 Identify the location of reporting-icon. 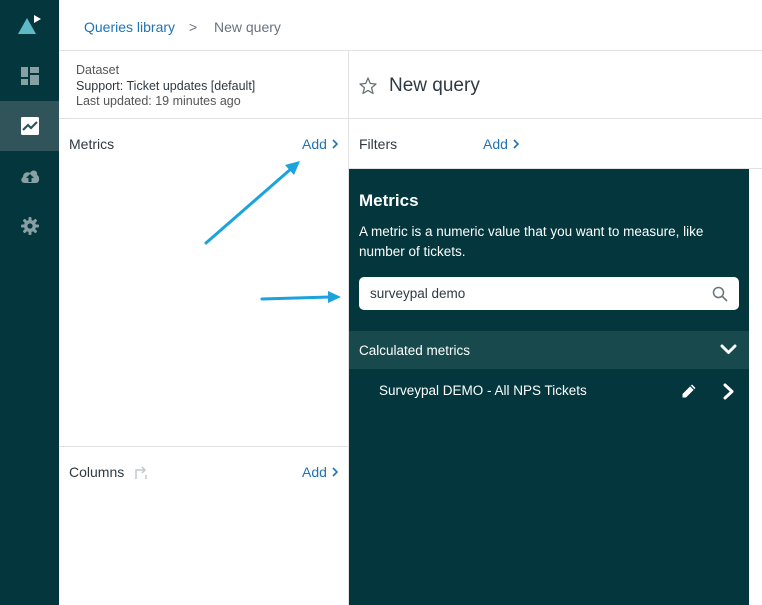
(29, 126).